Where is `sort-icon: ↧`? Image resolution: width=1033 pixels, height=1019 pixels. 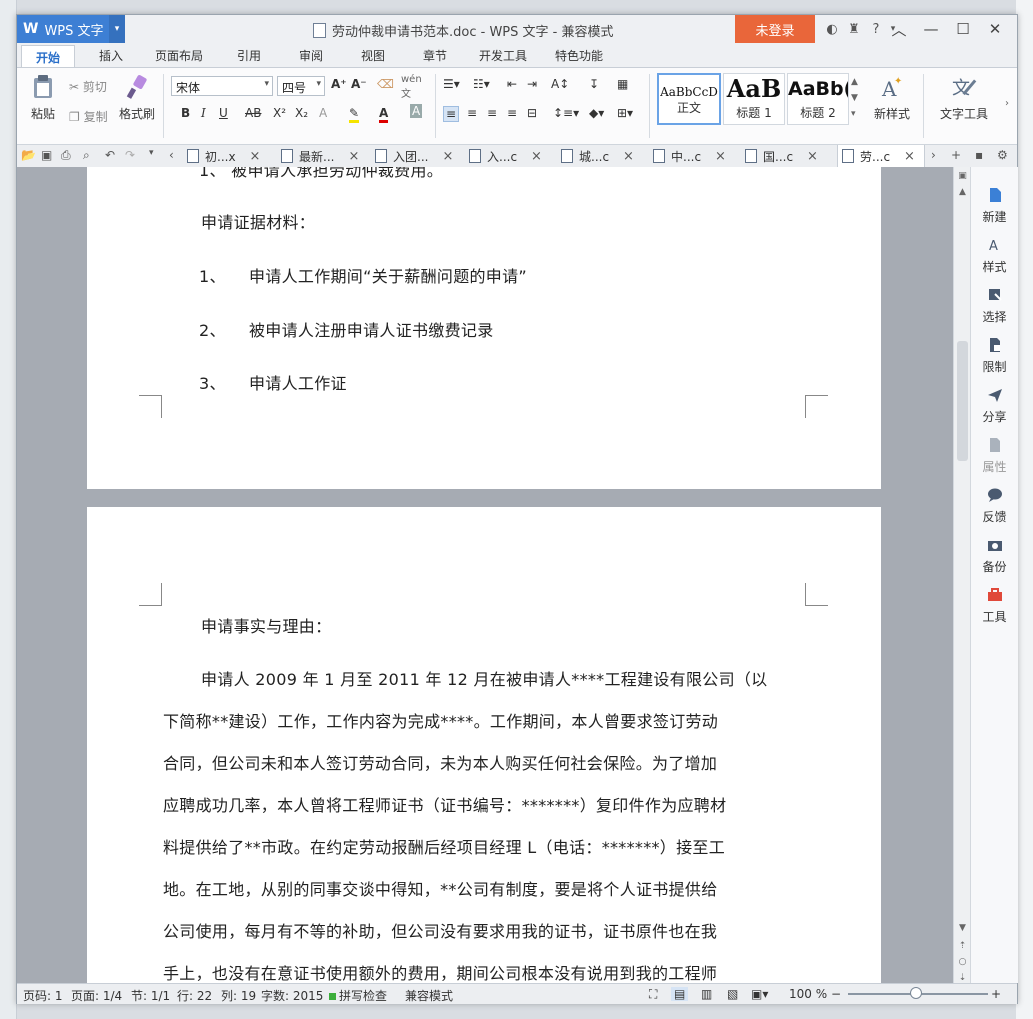
sort-icon: ↧ is located at coordinates (594, 84).